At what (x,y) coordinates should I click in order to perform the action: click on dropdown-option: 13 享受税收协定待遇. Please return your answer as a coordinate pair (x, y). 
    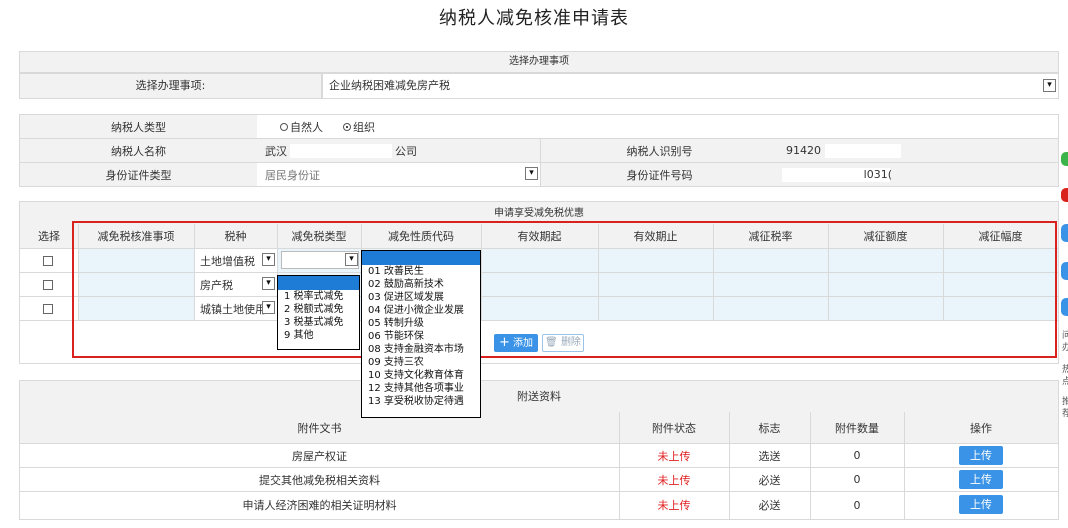
    Looking at the image, I should click on (421, 401).